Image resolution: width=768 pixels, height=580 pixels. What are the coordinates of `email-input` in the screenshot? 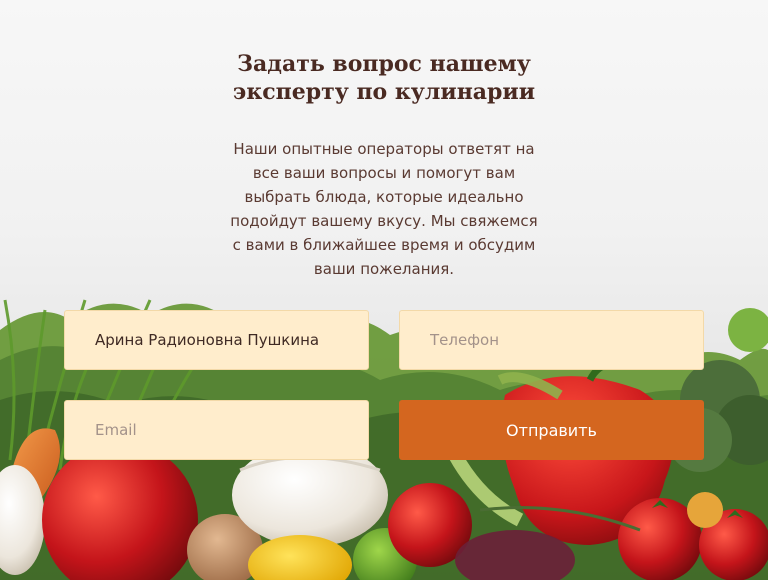 It's located at (216, 430).